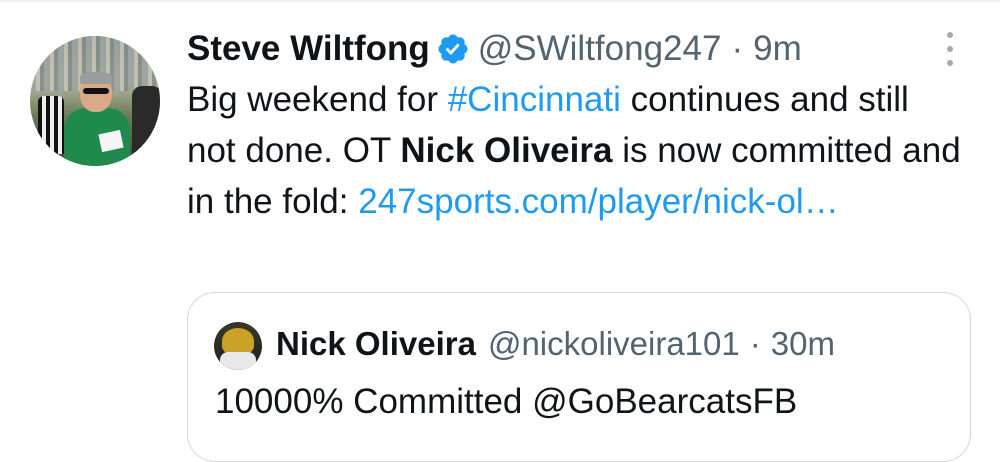 This screenshot has height=462, width=1000. Describe the element at coordinates (453, 49) in the screenshot. I see `verified-badge-icon` at that location.